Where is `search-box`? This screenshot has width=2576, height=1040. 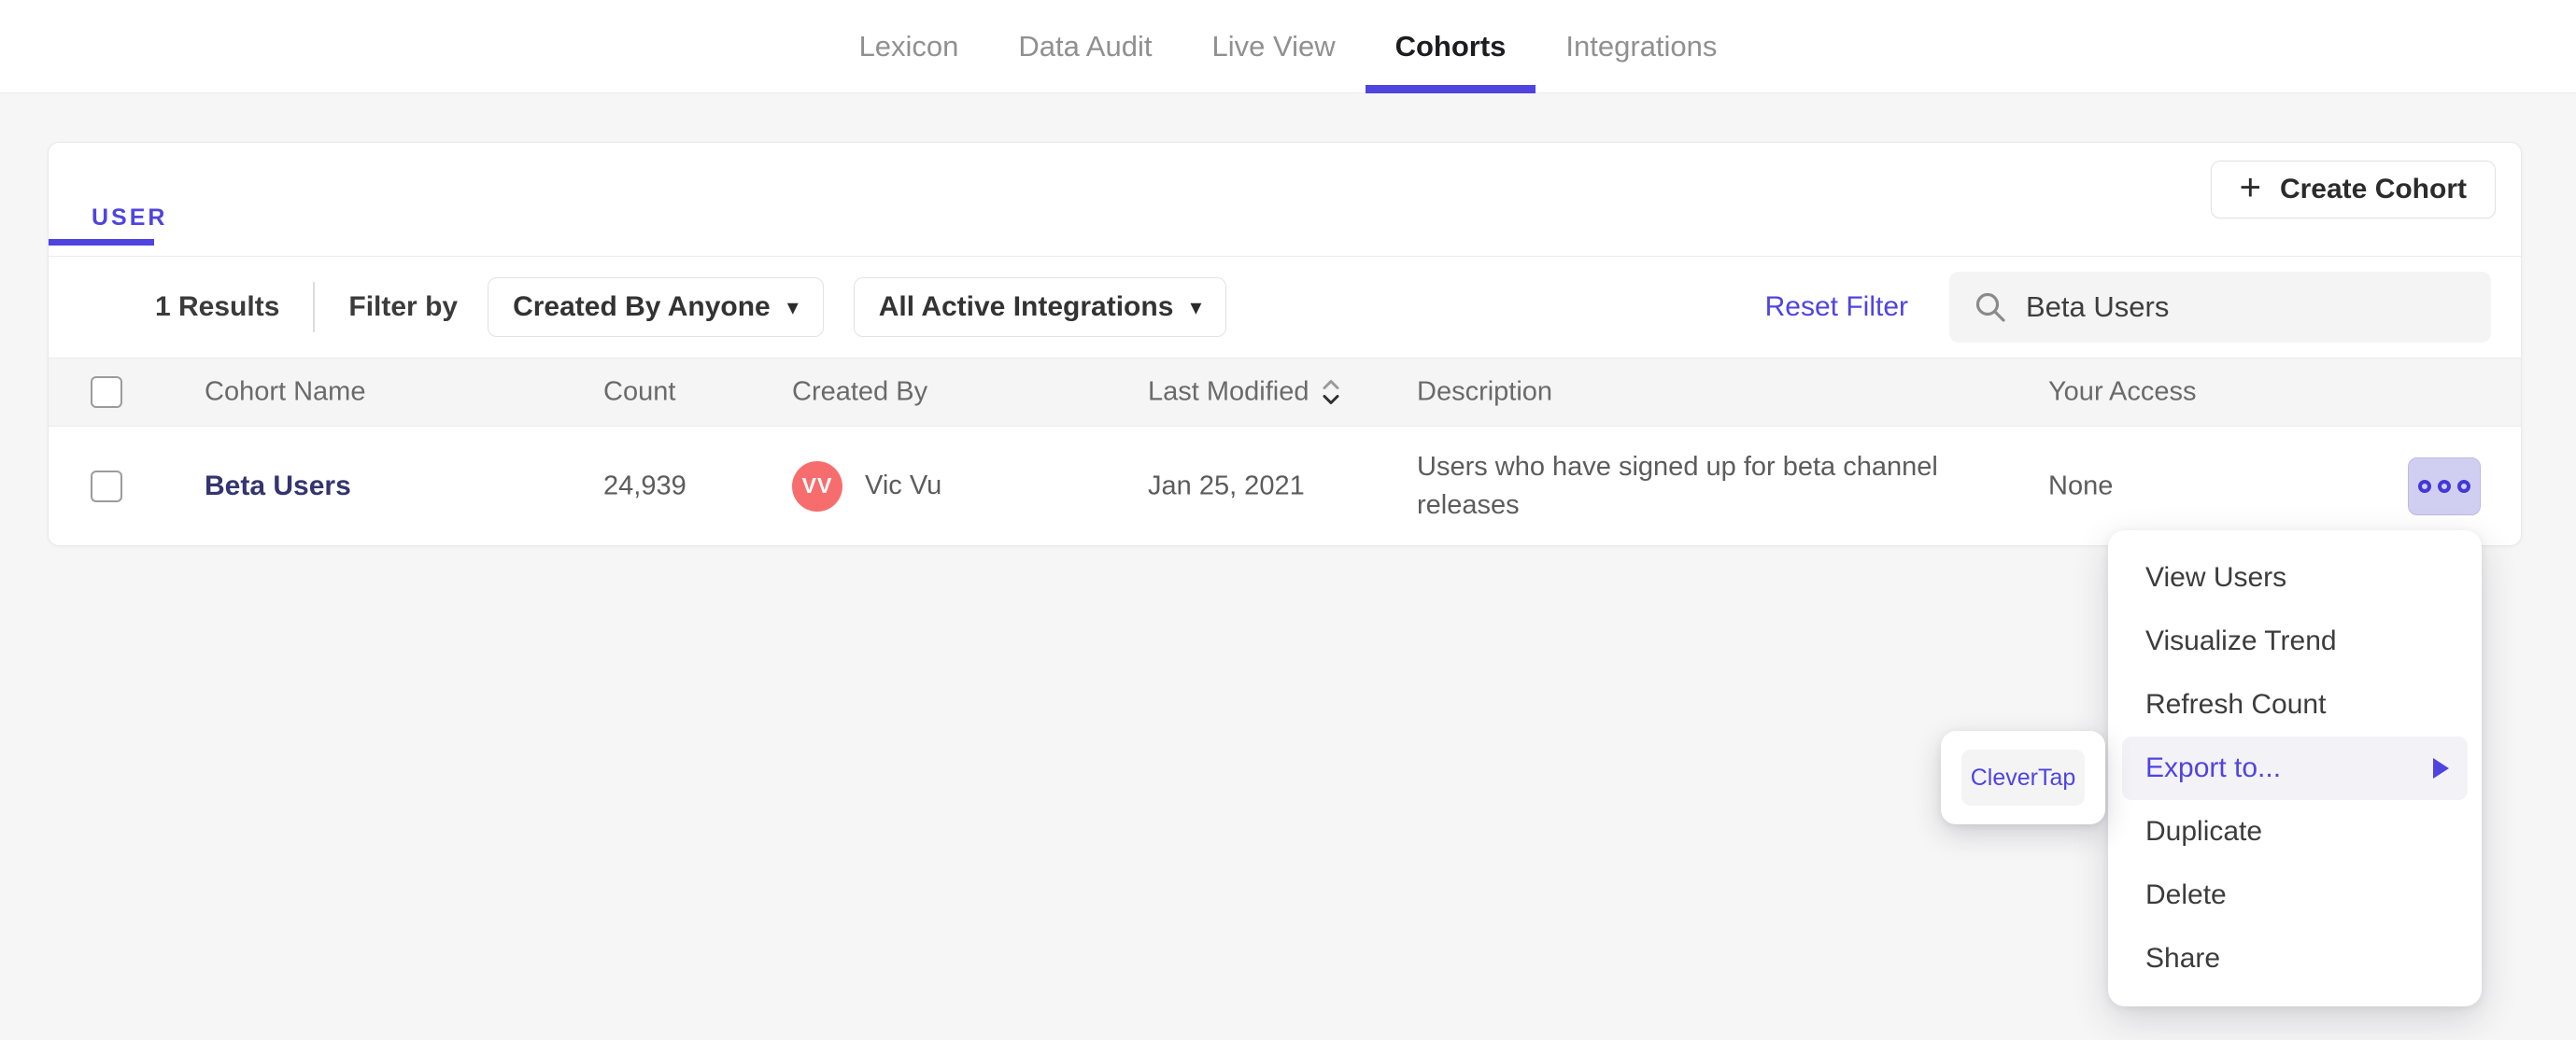 search-box is located at coordinates (2220, 307).